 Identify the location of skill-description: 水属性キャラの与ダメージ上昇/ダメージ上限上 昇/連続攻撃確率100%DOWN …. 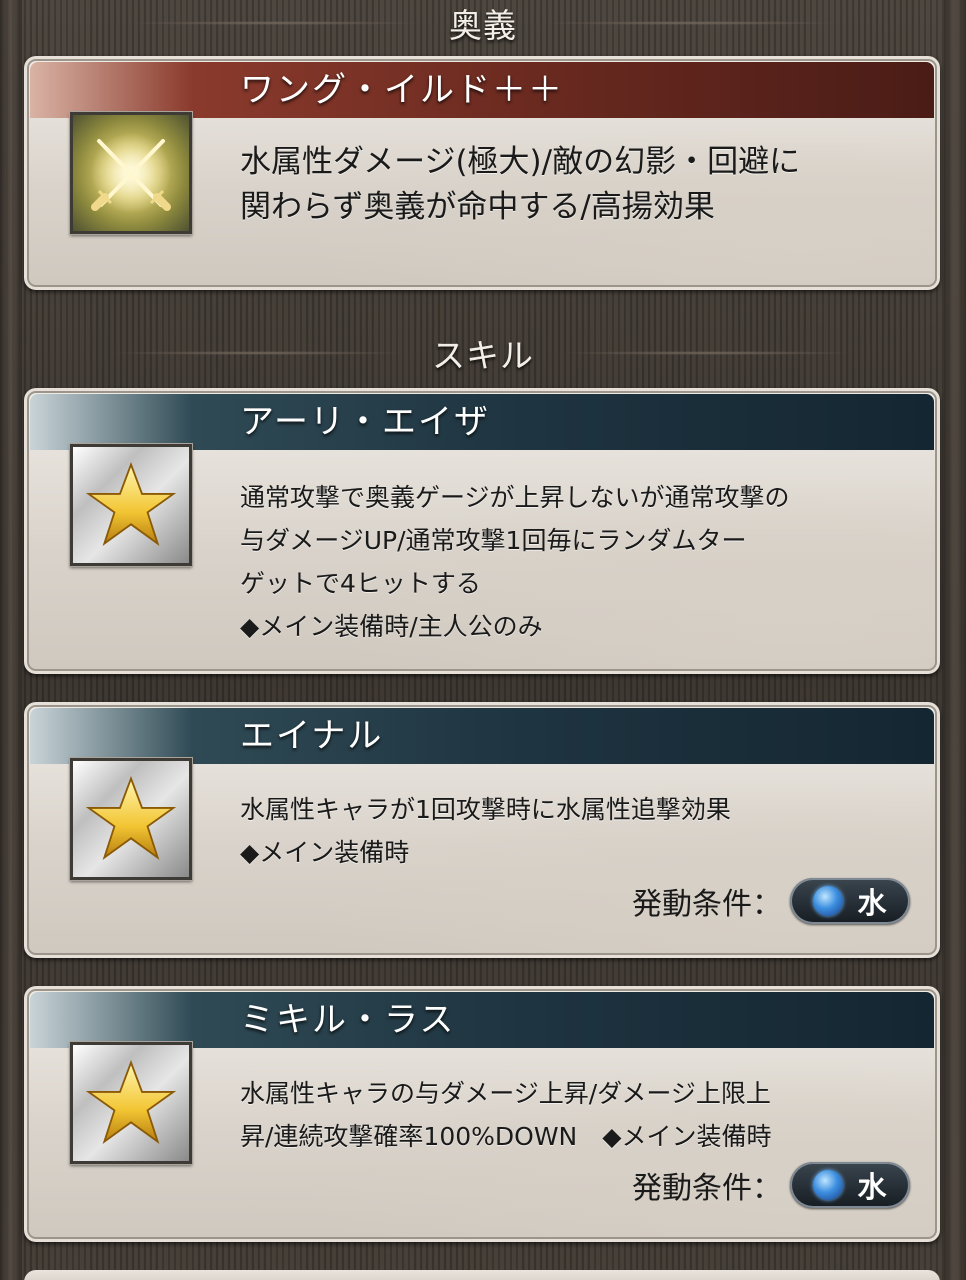
(576, 1115).